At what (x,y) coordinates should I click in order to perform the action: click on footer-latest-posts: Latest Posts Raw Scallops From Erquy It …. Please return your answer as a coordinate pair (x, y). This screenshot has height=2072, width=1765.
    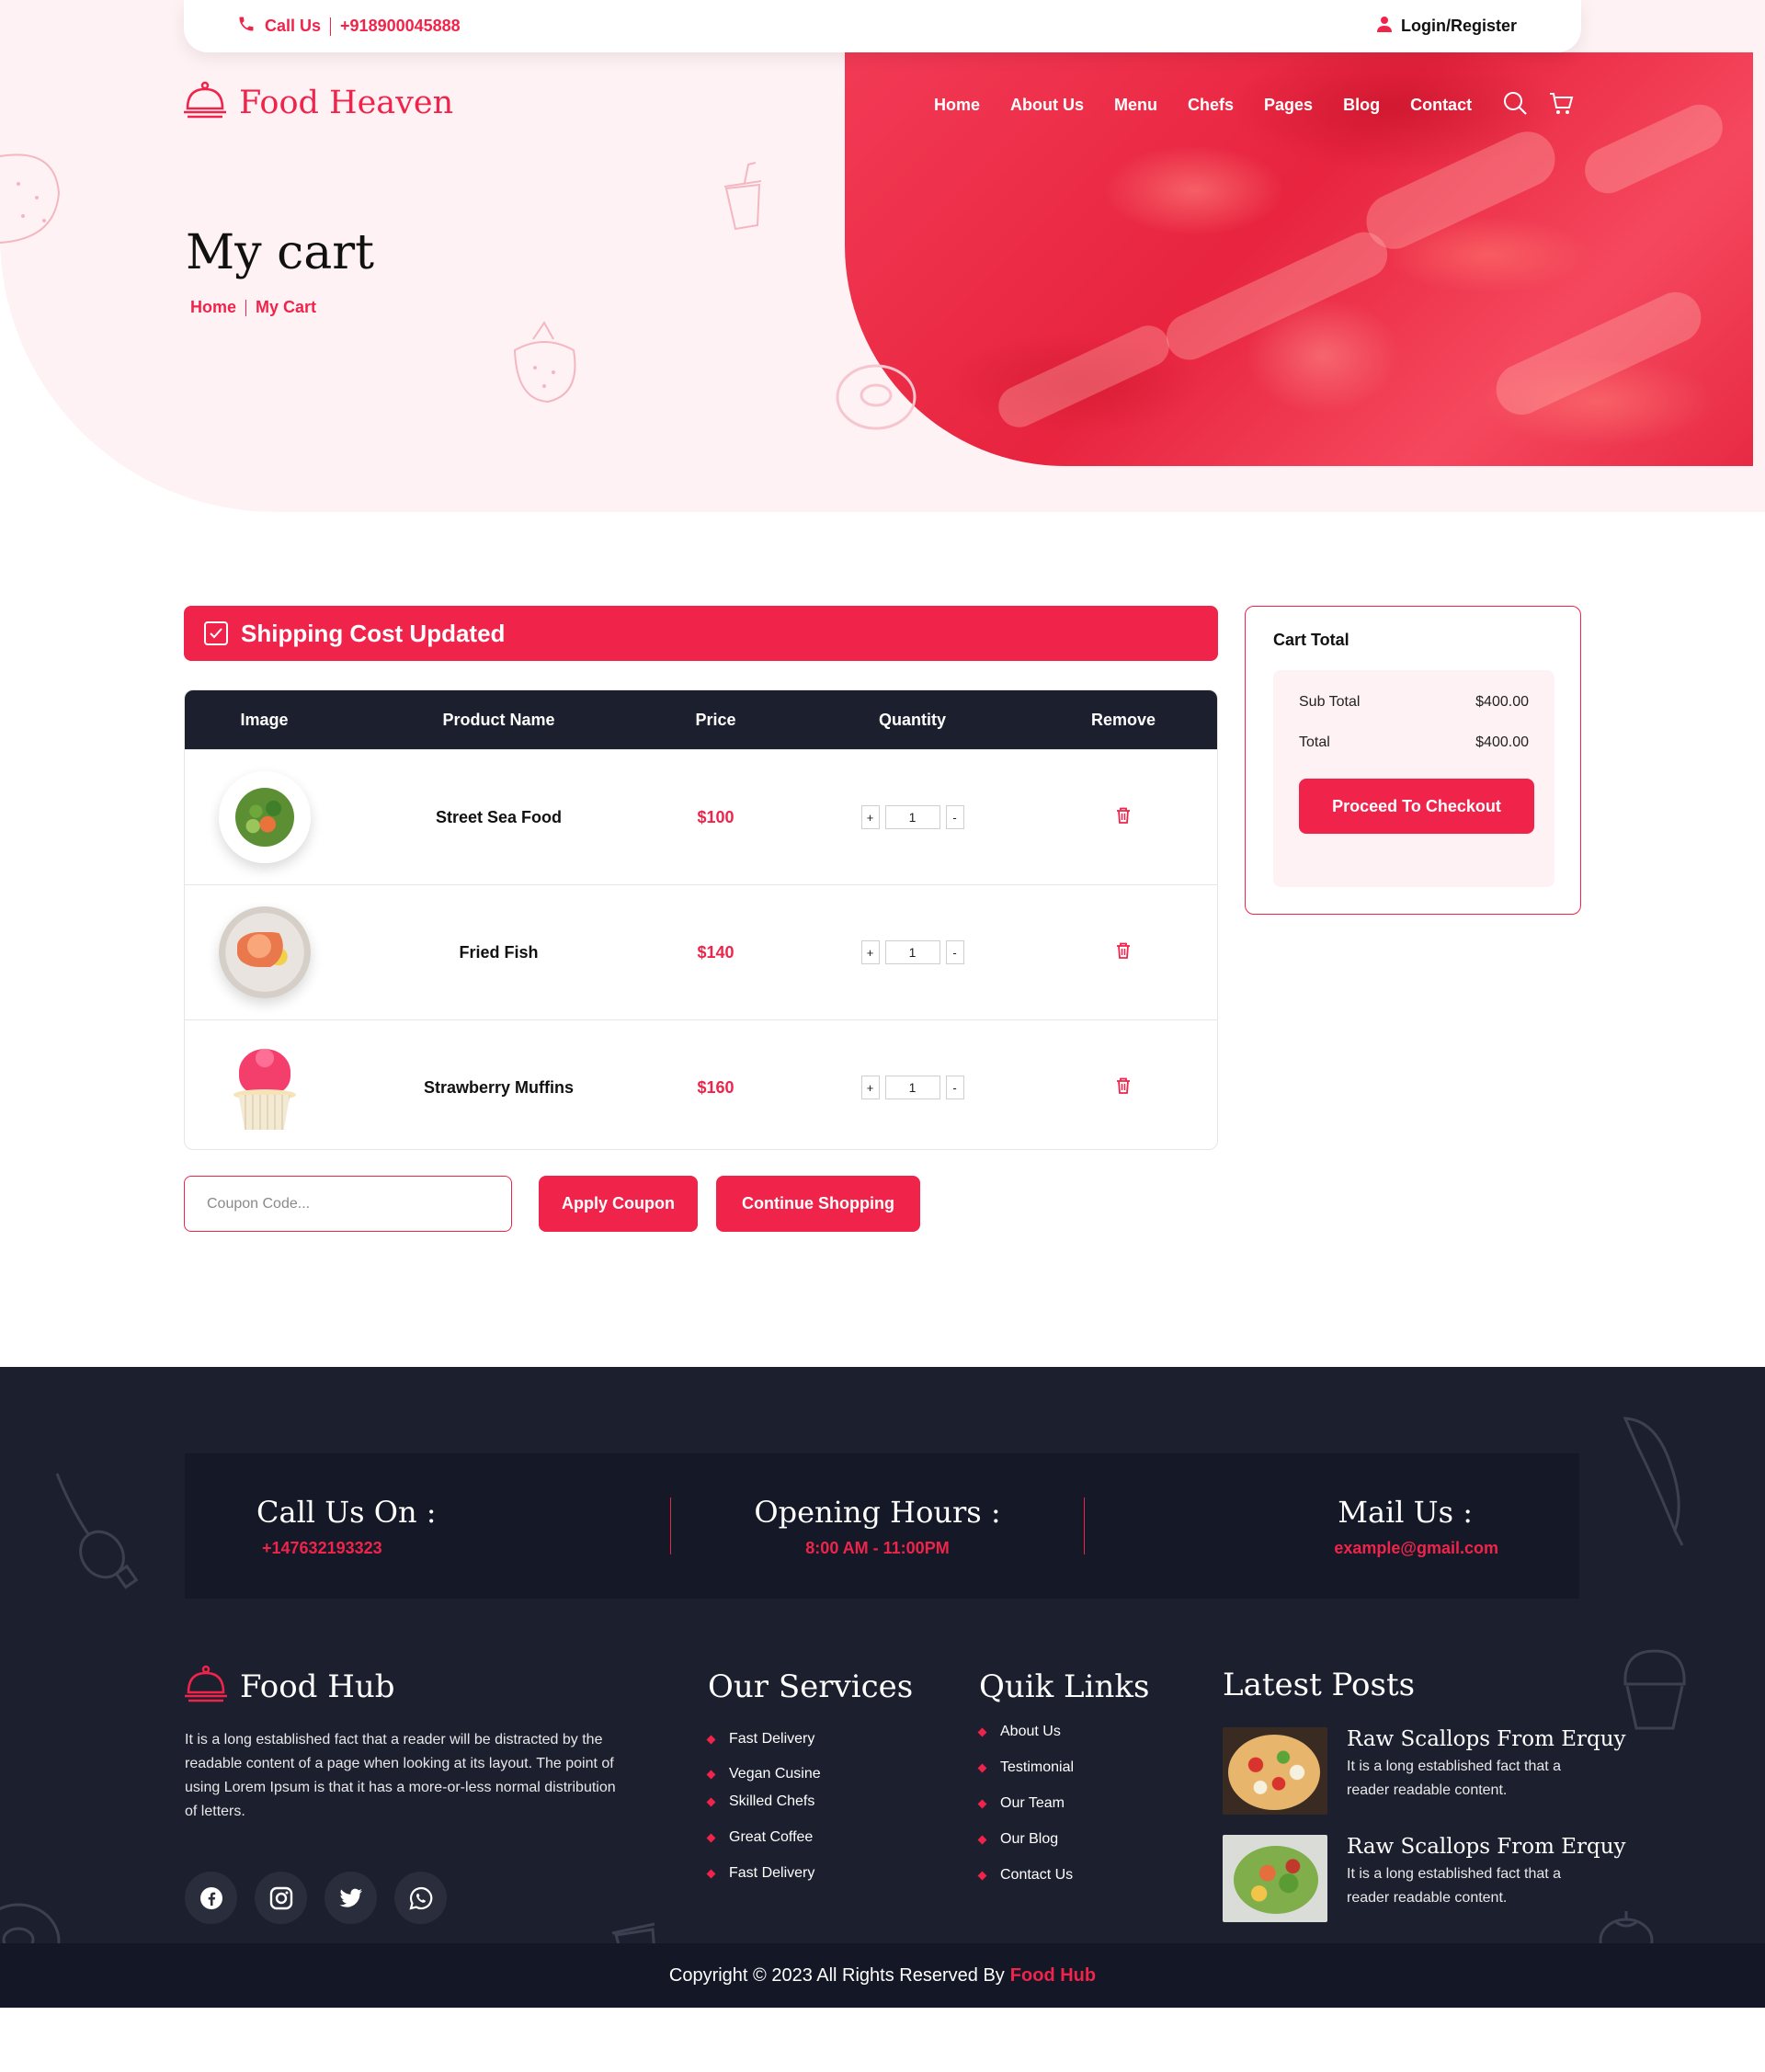
    Looking at the image, I should click on (1425, 1804).